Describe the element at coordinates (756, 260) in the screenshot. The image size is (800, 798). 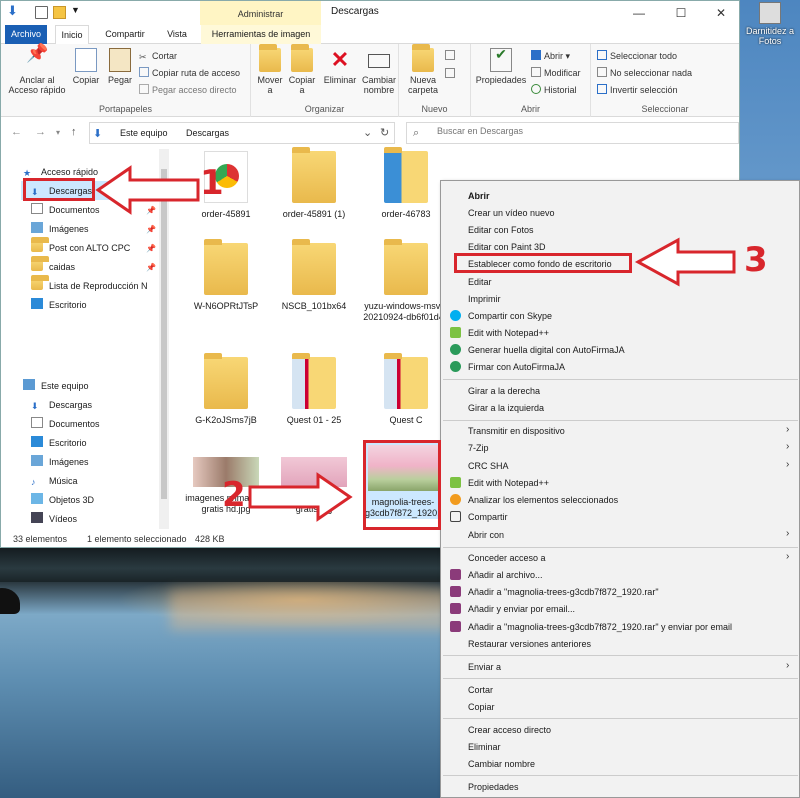
I see `annotation-number-3: 3` at that location.